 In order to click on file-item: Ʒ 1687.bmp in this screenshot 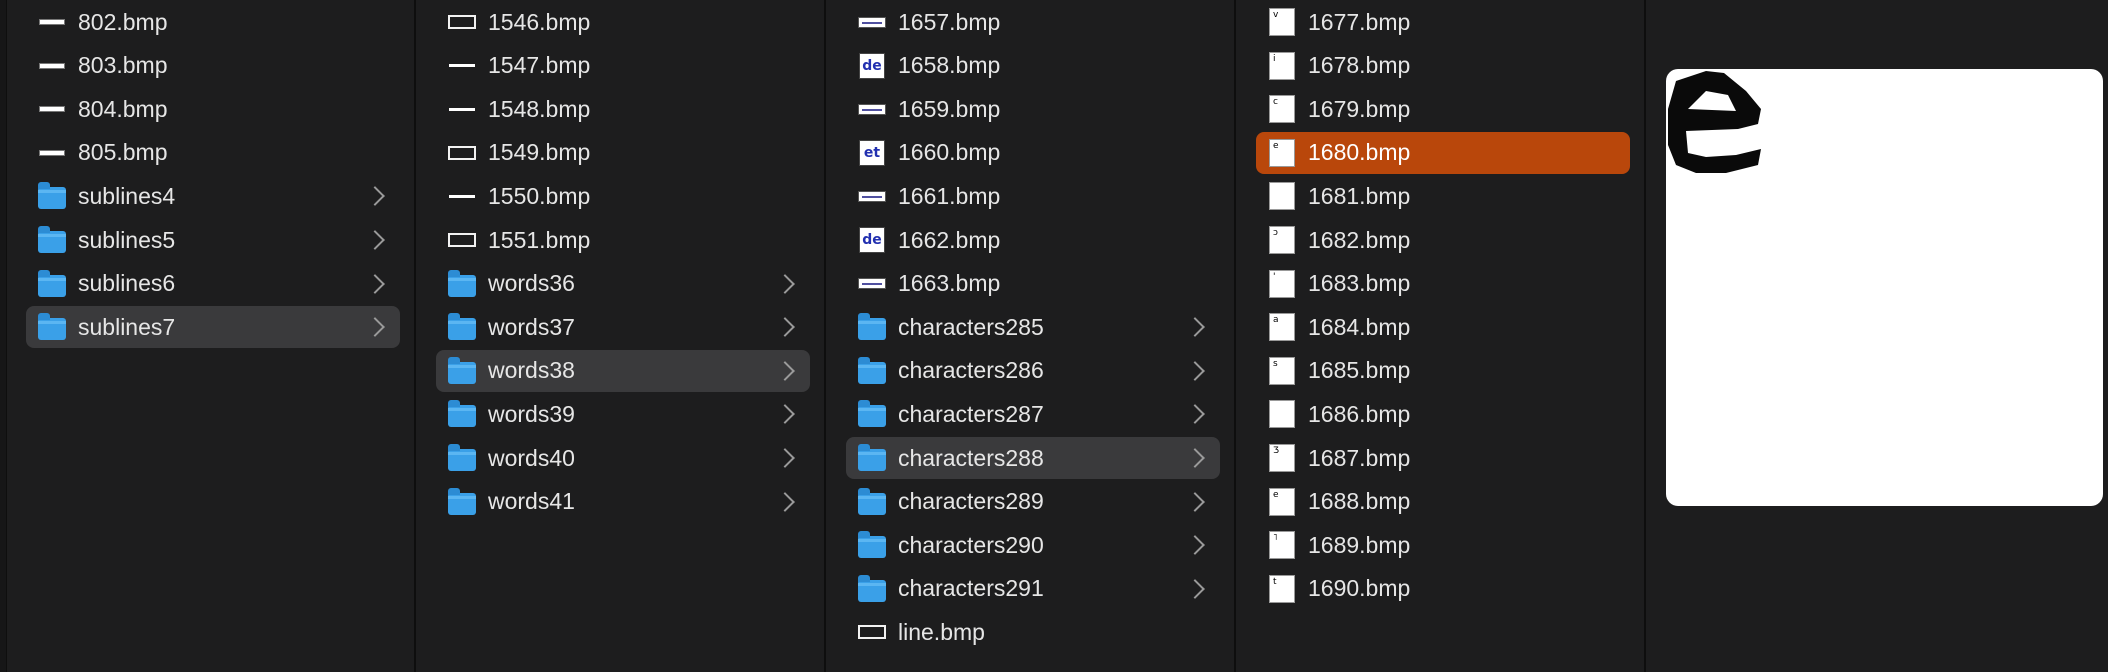, I will do `click(1443, 458)`.